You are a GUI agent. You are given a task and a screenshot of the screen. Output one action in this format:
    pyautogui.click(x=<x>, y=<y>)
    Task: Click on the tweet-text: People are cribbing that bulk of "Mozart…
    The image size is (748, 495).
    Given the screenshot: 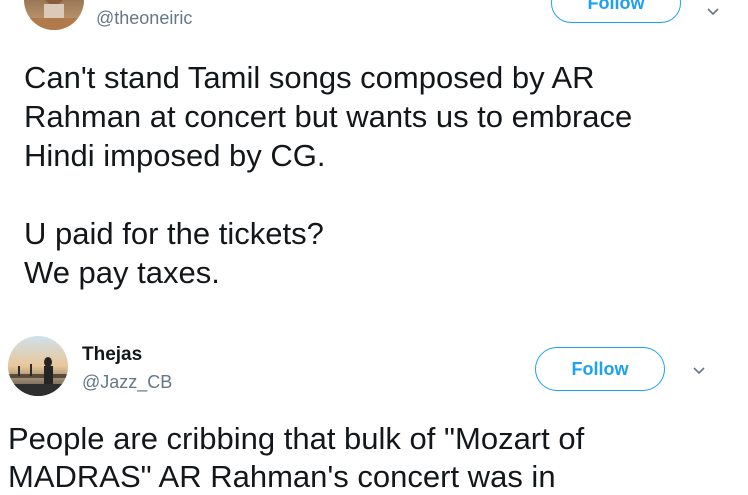 What is the action you would take?
    pyautogui.click(x=296, y=457)
    